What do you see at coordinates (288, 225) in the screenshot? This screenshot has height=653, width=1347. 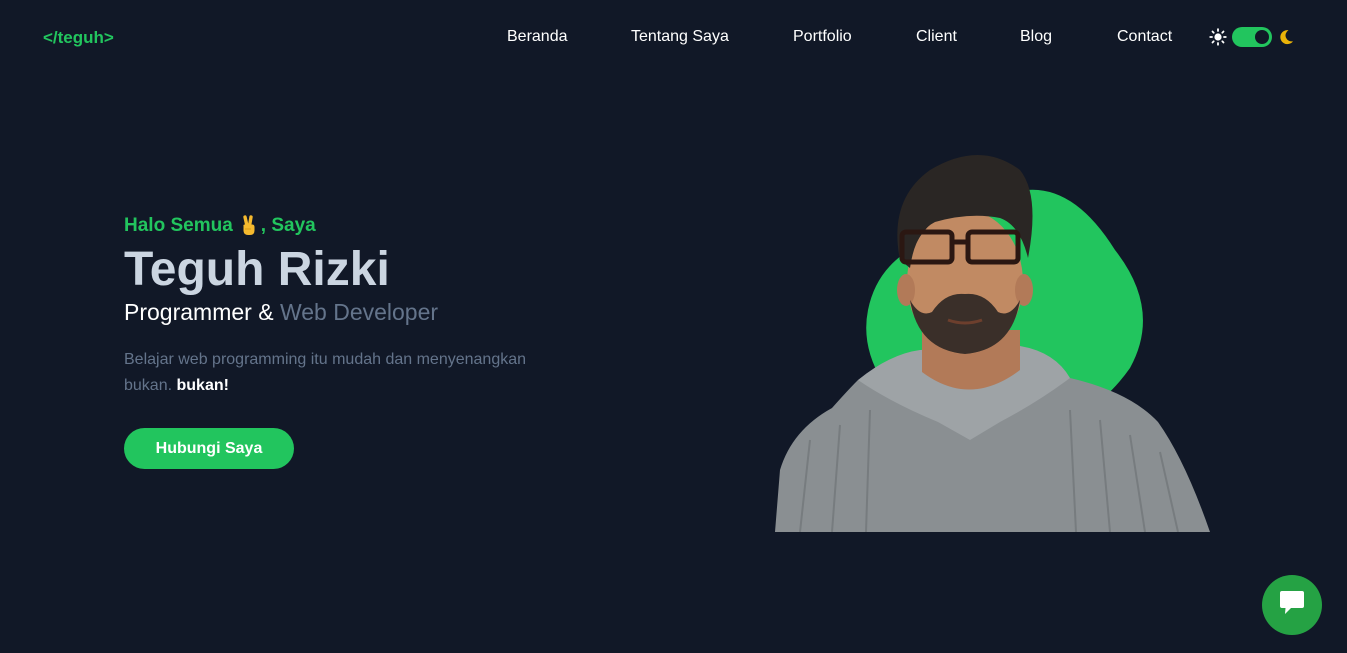 I see `greeting-suffix: , Saya` at bounding box center [288, 225].